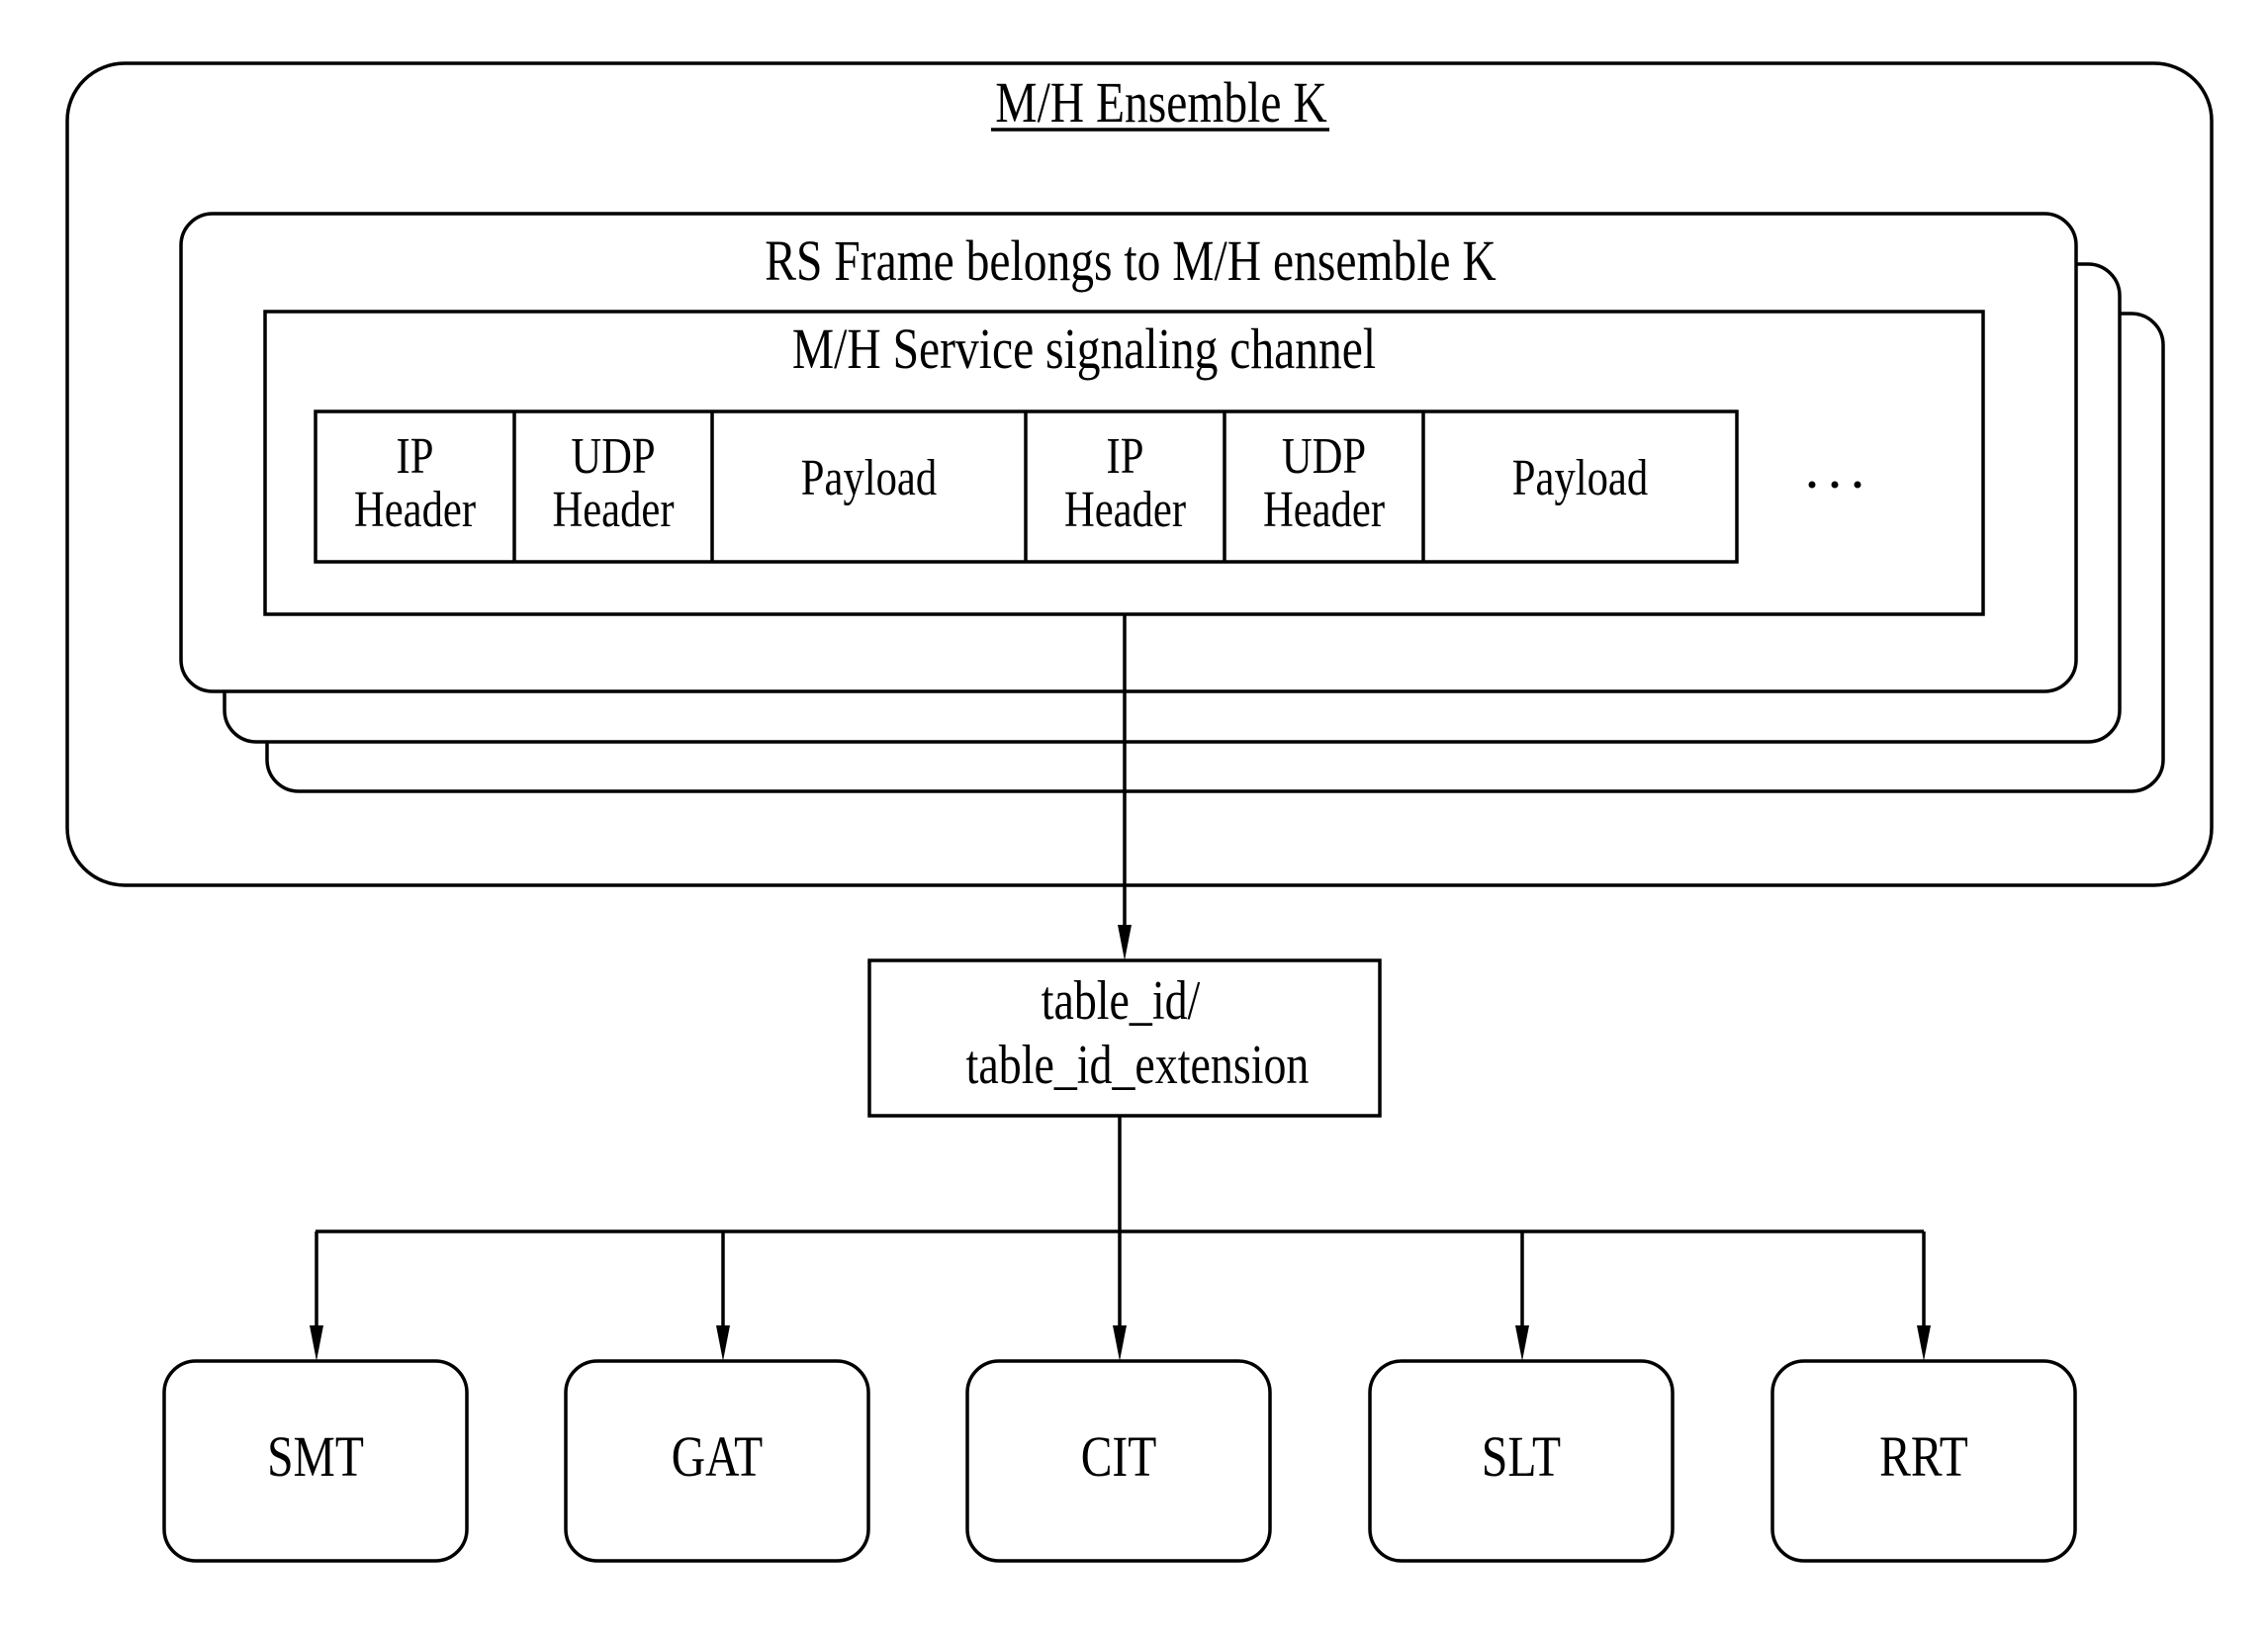  I want to click on table-node-label: SMT, so click(315, 1457).